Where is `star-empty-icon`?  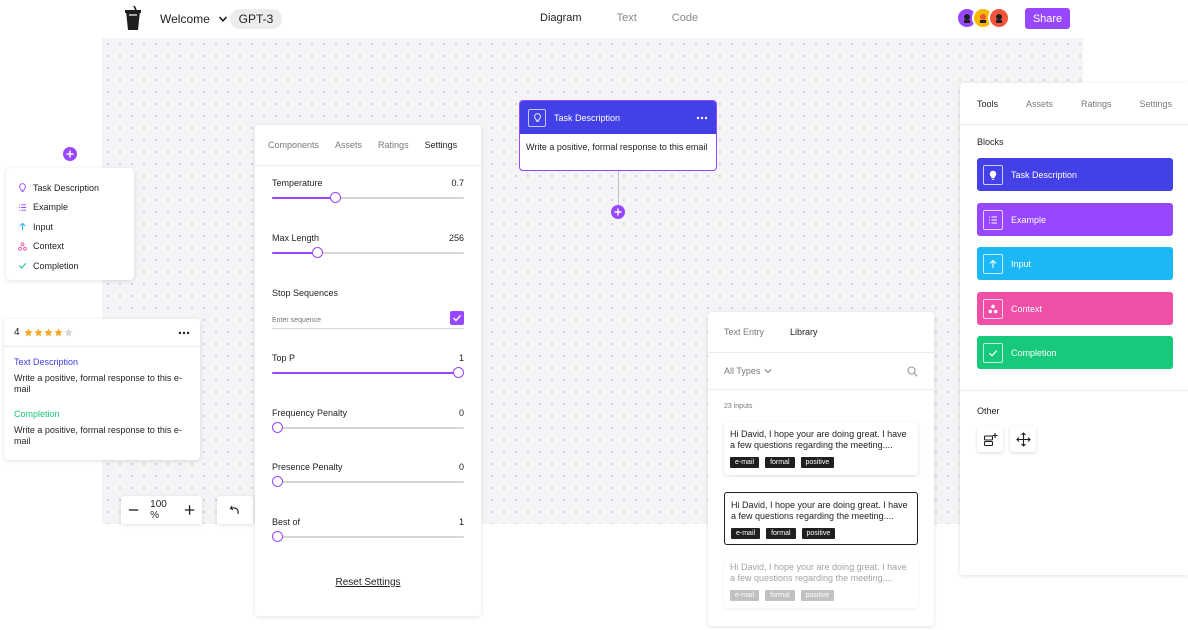 star-empty-icon is located at coordinates (68, 332).